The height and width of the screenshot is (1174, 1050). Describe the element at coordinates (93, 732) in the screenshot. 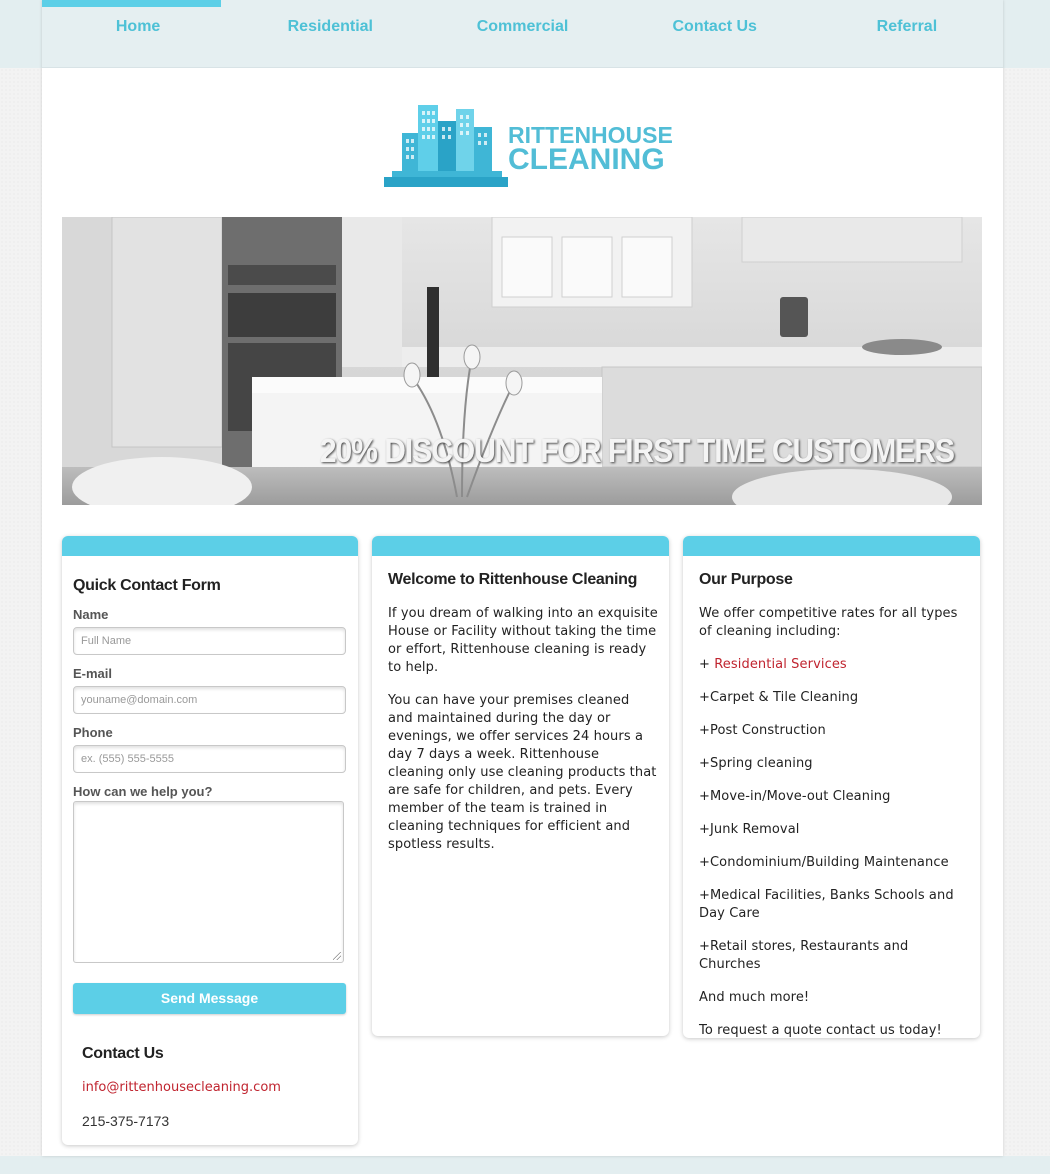

I see `phone-label: Phone` at that location.